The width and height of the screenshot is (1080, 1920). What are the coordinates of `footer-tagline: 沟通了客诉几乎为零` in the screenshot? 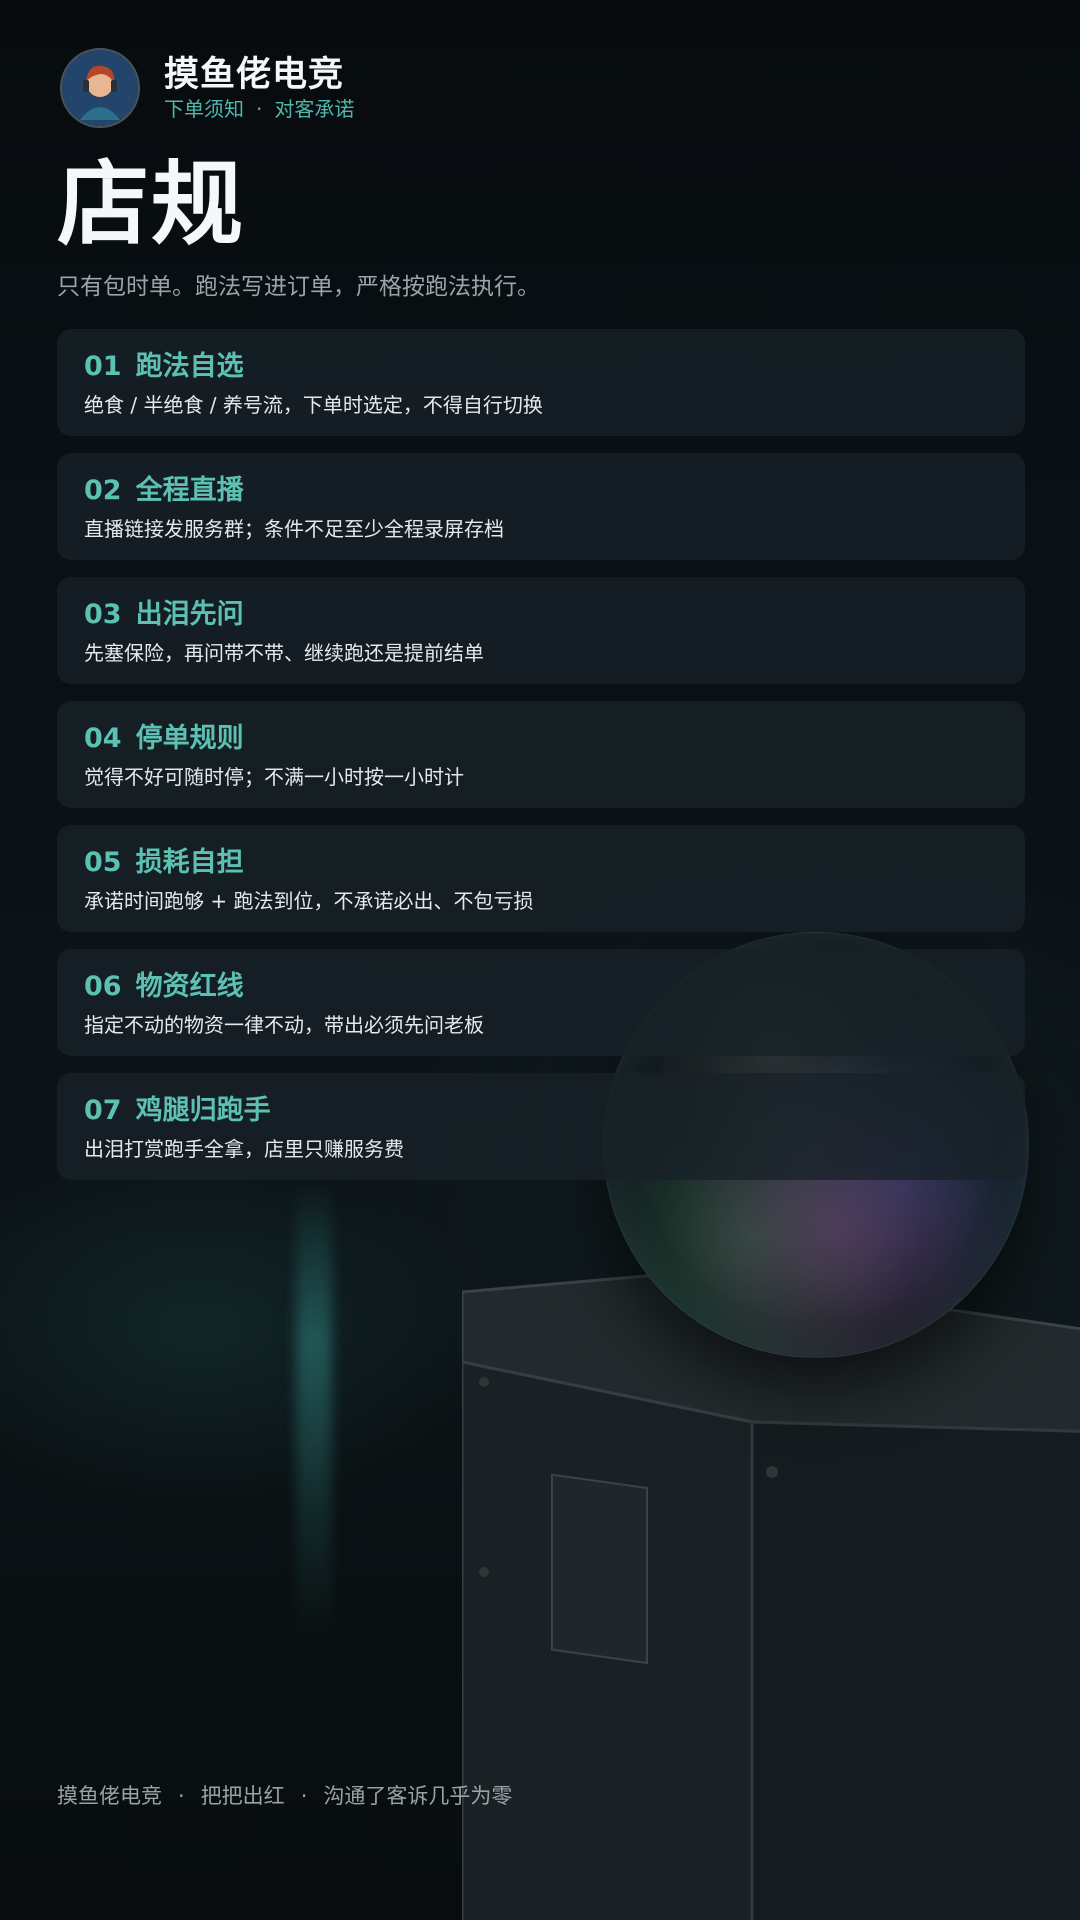 It's located at (418, 1796).